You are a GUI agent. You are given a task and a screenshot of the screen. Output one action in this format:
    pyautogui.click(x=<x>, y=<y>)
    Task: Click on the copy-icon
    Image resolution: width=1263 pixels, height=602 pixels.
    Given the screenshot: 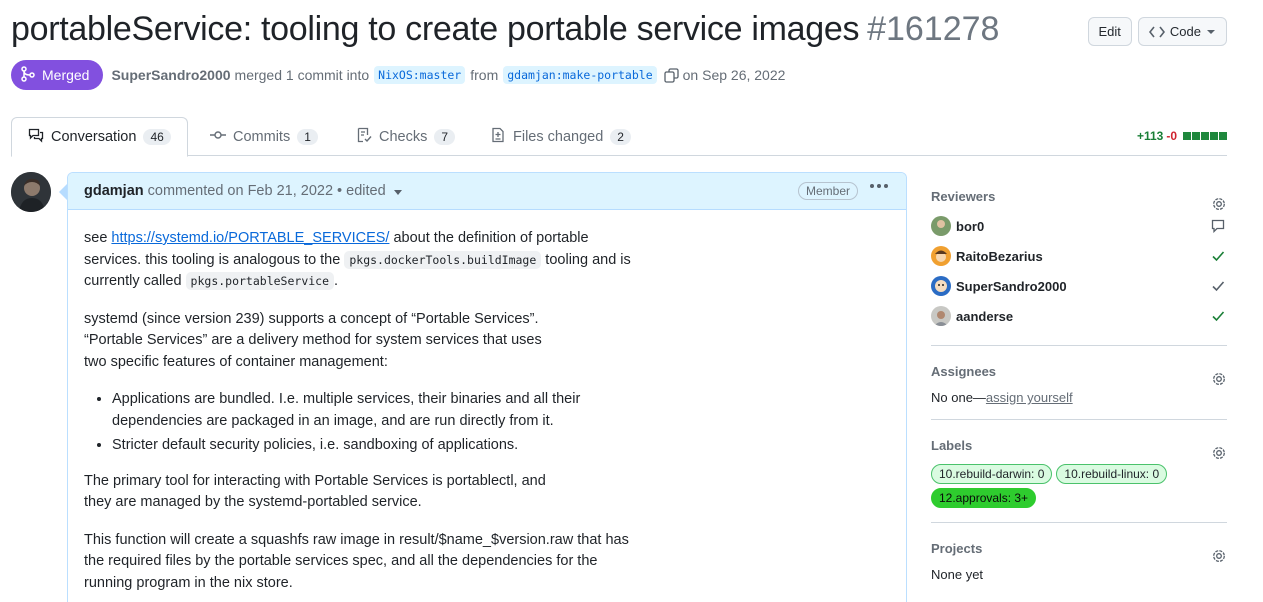 What is the action you would take?
    pyautogui.click(x=671, y=75)
    